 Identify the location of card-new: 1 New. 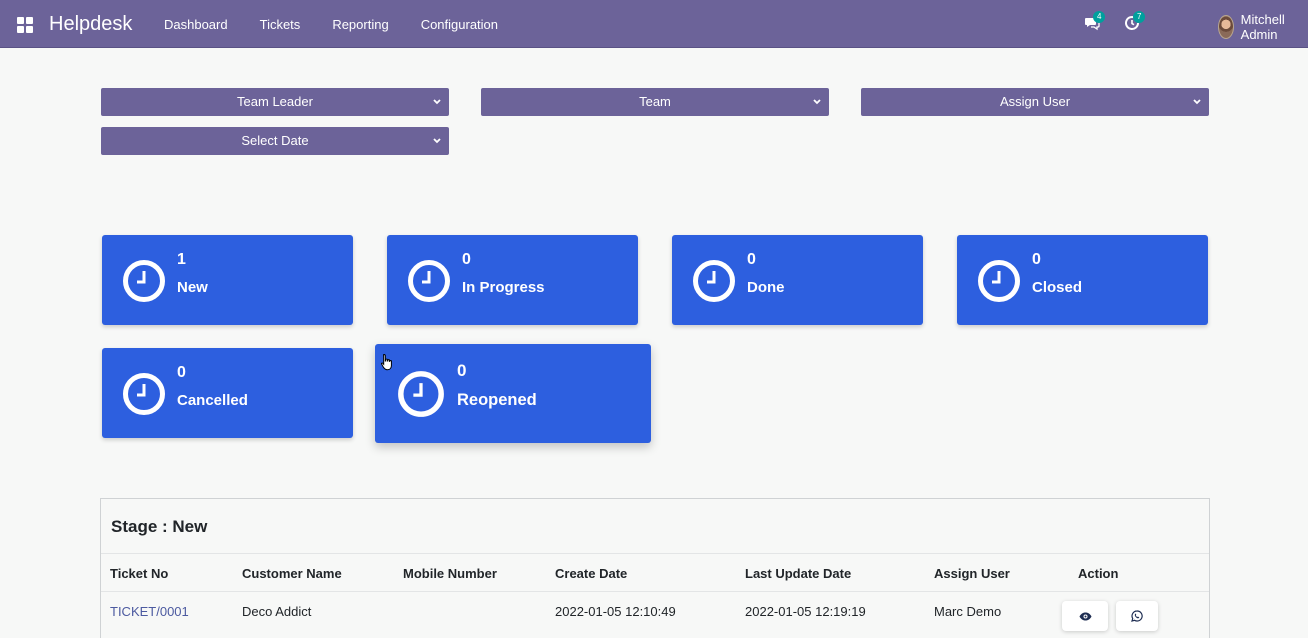
(227, 280).